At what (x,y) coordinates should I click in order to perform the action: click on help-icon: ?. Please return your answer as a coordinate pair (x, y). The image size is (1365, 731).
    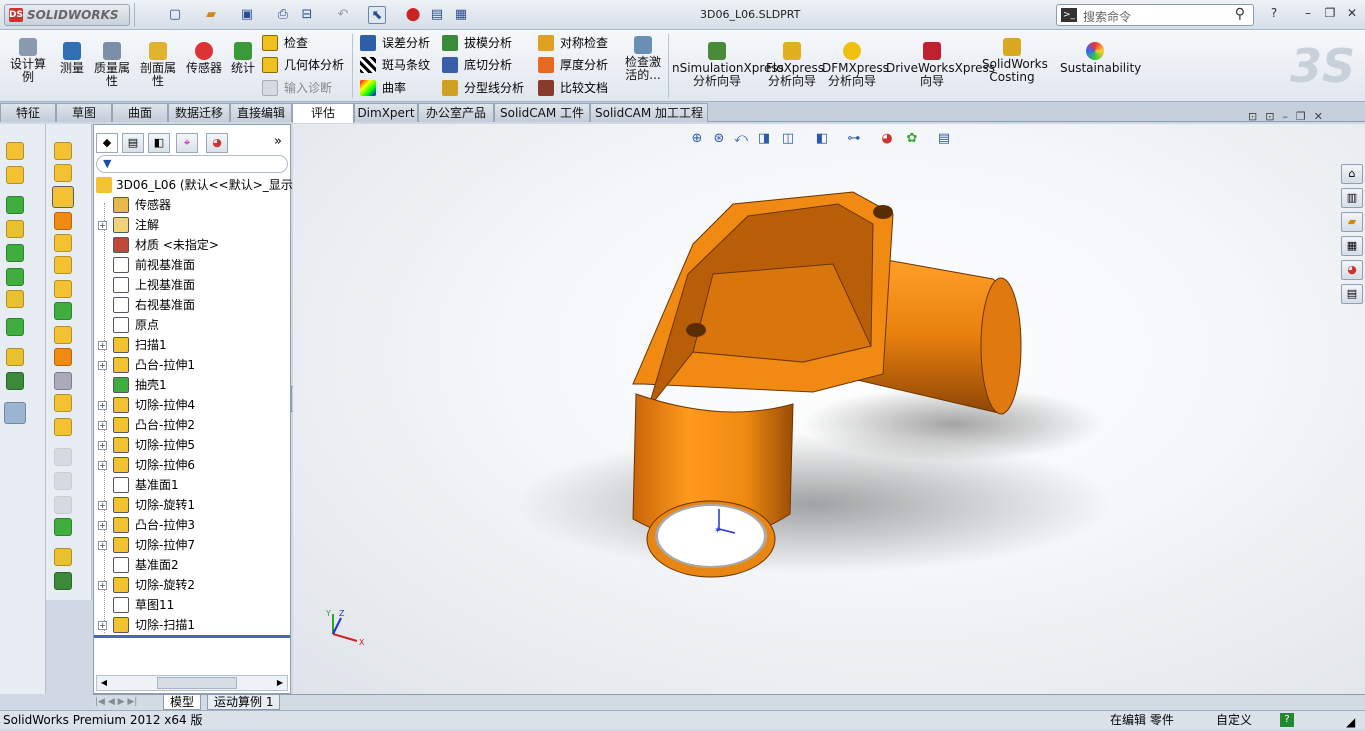
    Looking at the image, I should click on (1274, 14).